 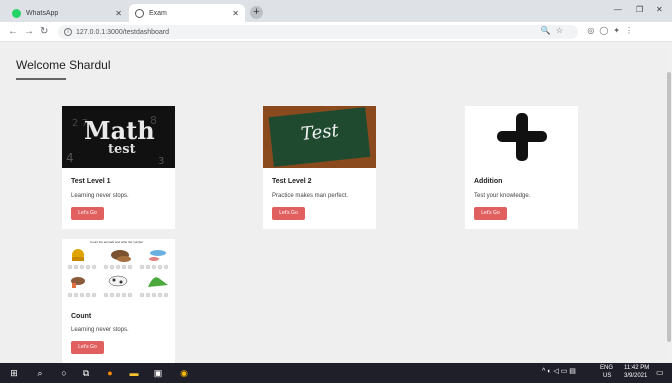 I want to click on firefox-icon: ●, so click(x=110, y=373).